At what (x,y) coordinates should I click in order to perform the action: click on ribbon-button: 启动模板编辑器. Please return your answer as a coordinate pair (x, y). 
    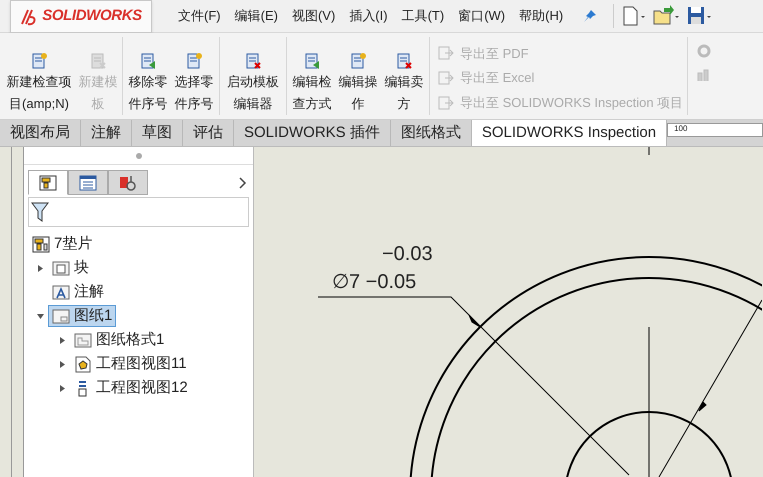
    Looking at the image, I should click on (253, 76).